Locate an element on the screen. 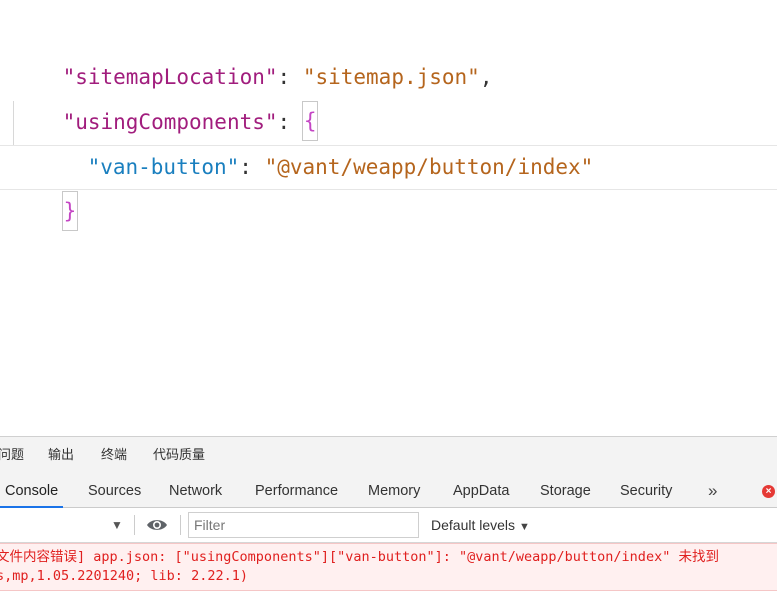  tab-memory: Memory is located at coordinates (394, 491).